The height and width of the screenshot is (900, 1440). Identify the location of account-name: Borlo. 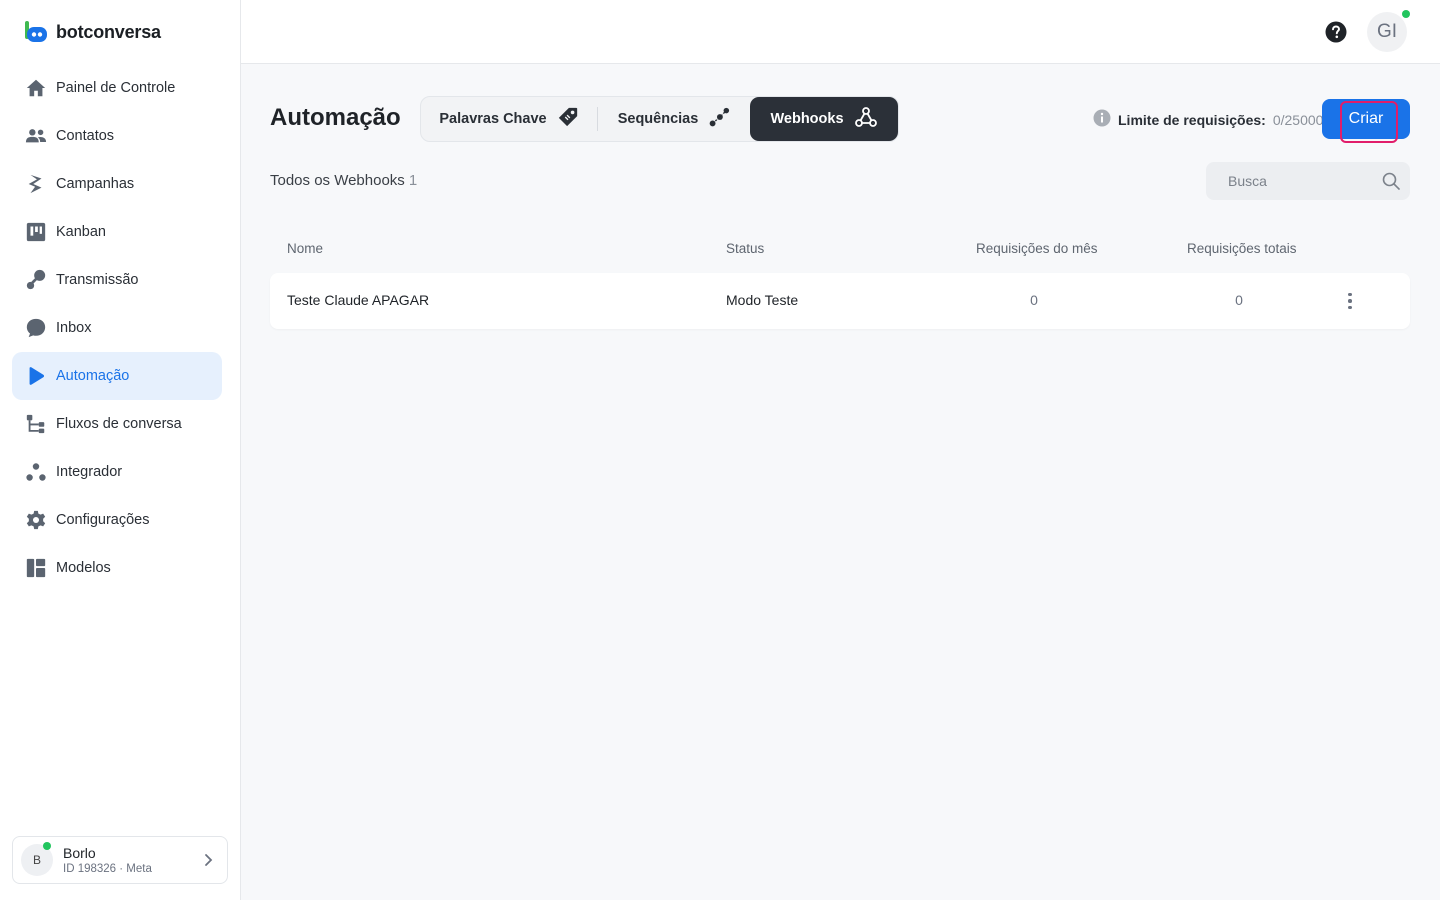
(79, 853).